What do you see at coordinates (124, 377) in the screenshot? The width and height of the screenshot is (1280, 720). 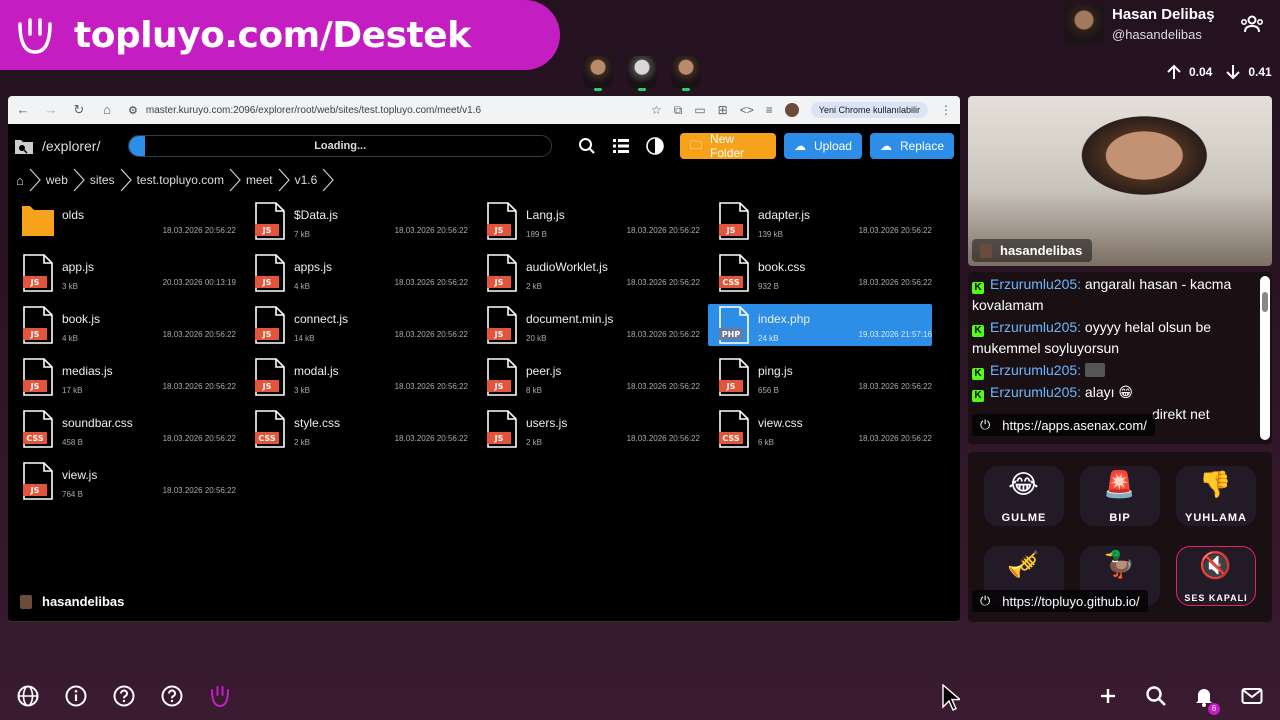 I see `file-item: JS medias.js 17 kB 18.03.2026 20:56:22` at bounding box center [124, 377].